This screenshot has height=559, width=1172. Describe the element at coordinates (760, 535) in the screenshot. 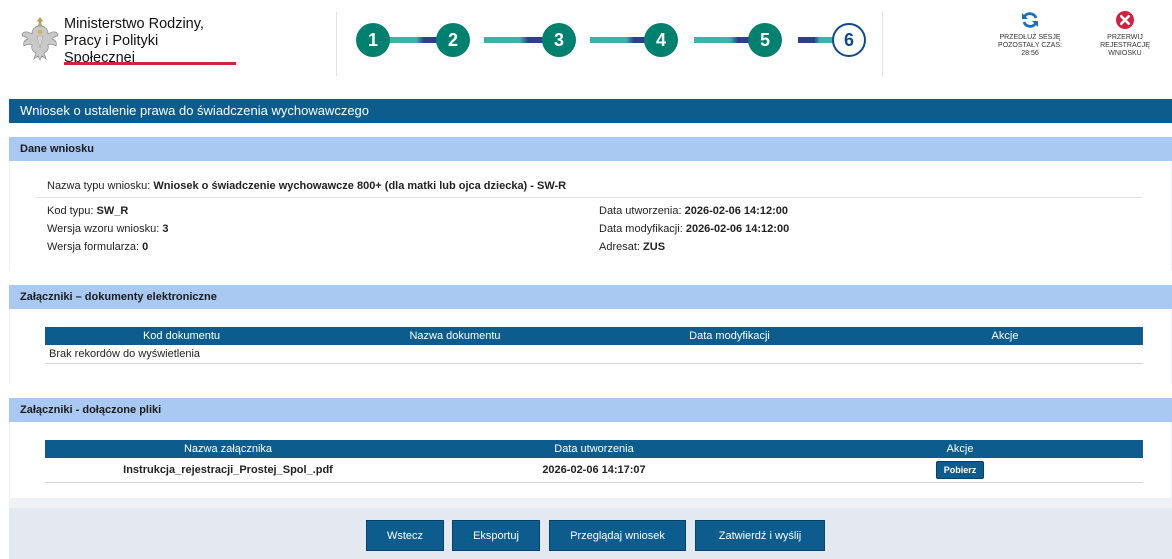

I see `submit-and-send-button: Zatwierdź i wyślij` at that location.